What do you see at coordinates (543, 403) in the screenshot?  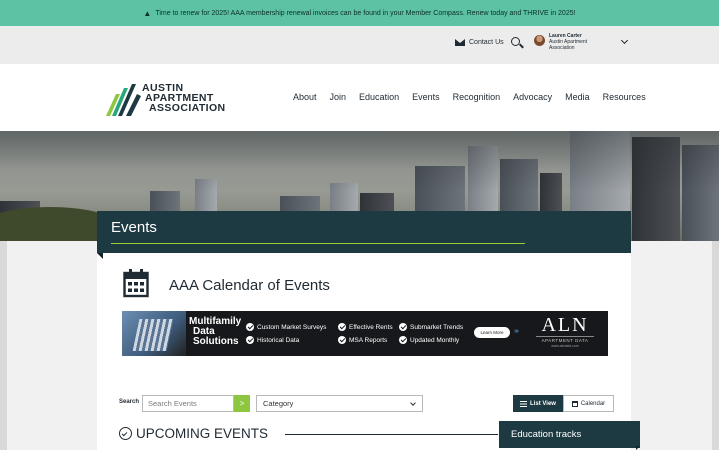 I see `list-view-label: List View` at bounding box center [543, 403].